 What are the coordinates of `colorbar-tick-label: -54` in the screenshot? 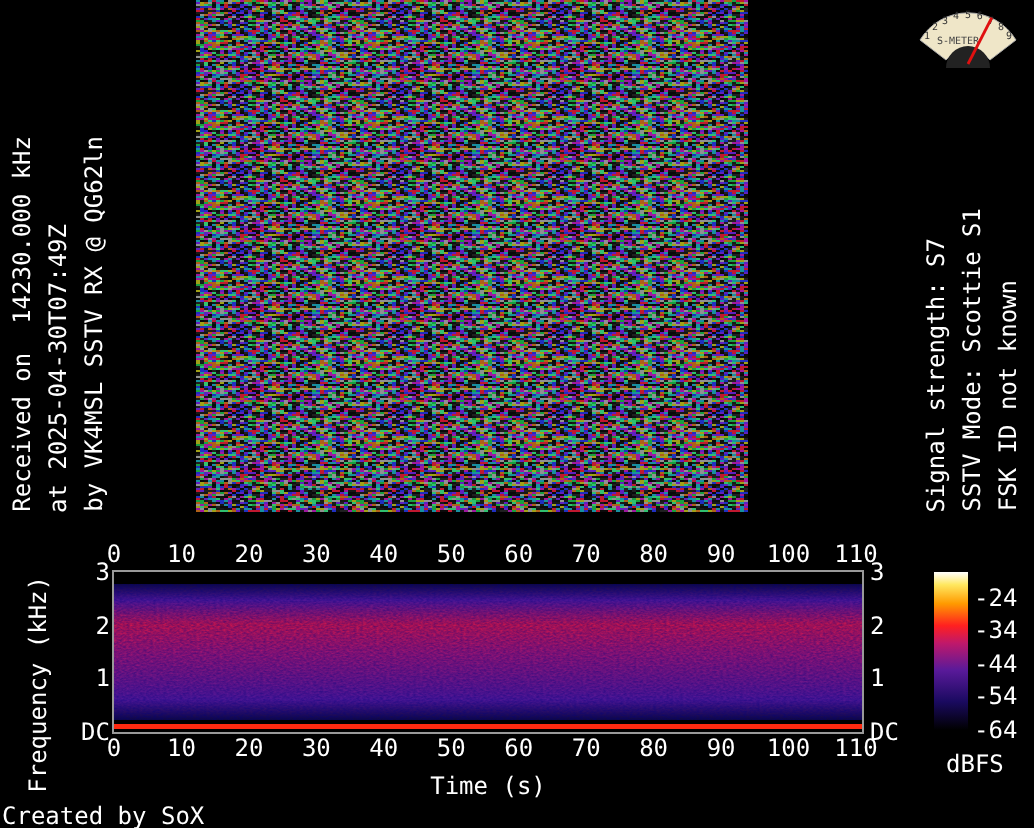 It's located at (996, 696).